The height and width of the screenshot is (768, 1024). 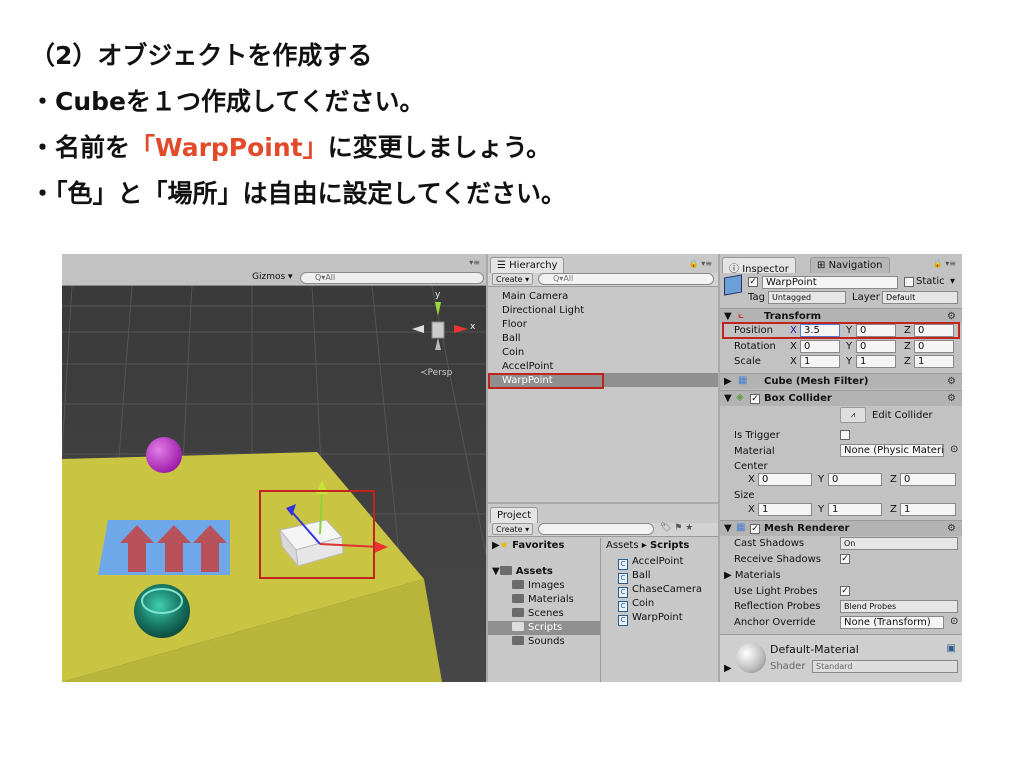 I want to click on layer-dropdown: Default, so click(x=920, y=297).